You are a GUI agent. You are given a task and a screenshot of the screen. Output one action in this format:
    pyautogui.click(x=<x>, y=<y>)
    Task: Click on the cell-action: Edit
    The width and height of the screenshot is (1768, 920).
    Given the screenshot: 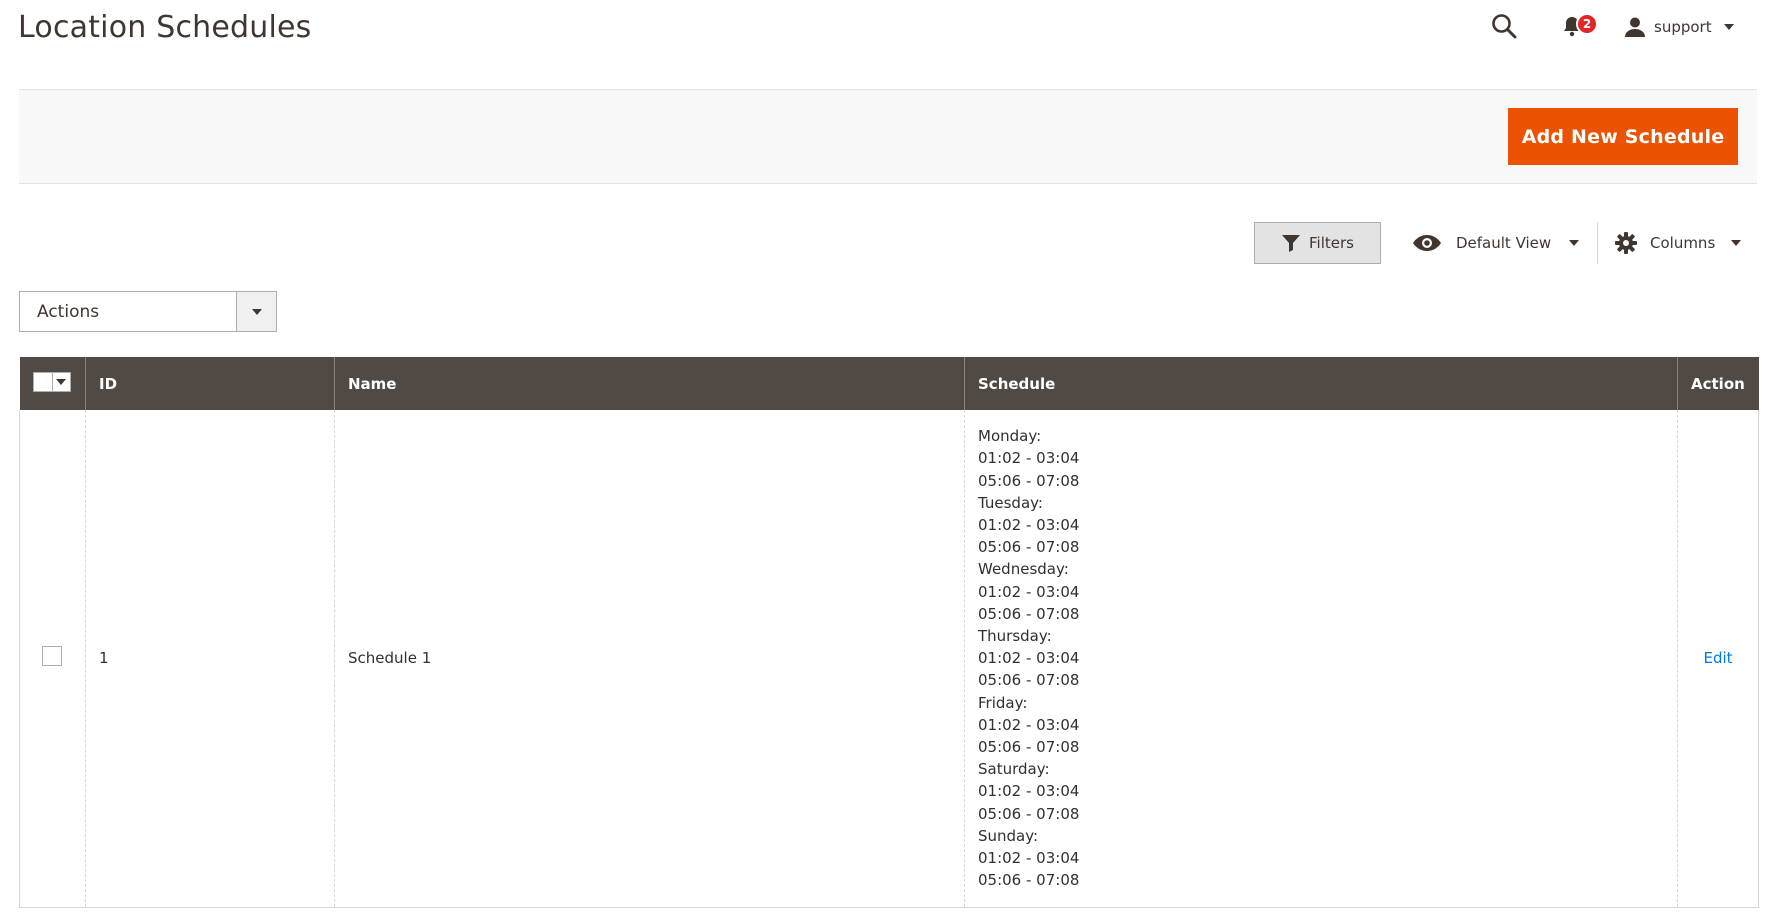 What is the action you would take?
    pyautogui.click(x=1718, y=659)
    